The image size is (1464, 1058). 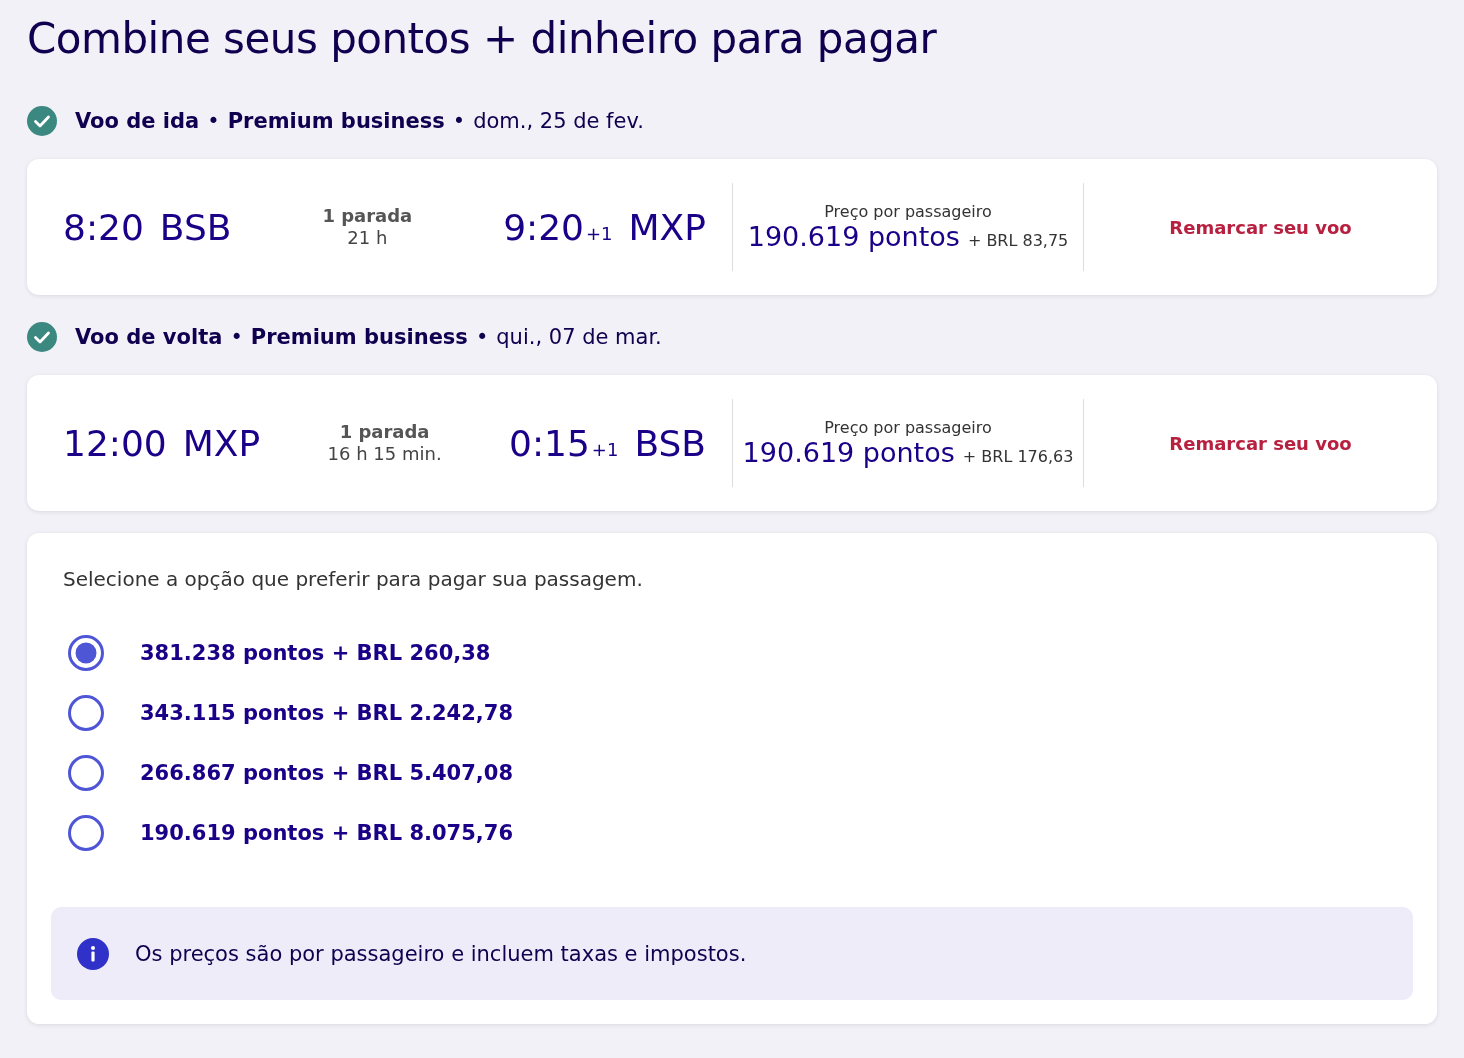 I want to click on flight-date: qui., 07 de mar., so click(x=579, y=337).